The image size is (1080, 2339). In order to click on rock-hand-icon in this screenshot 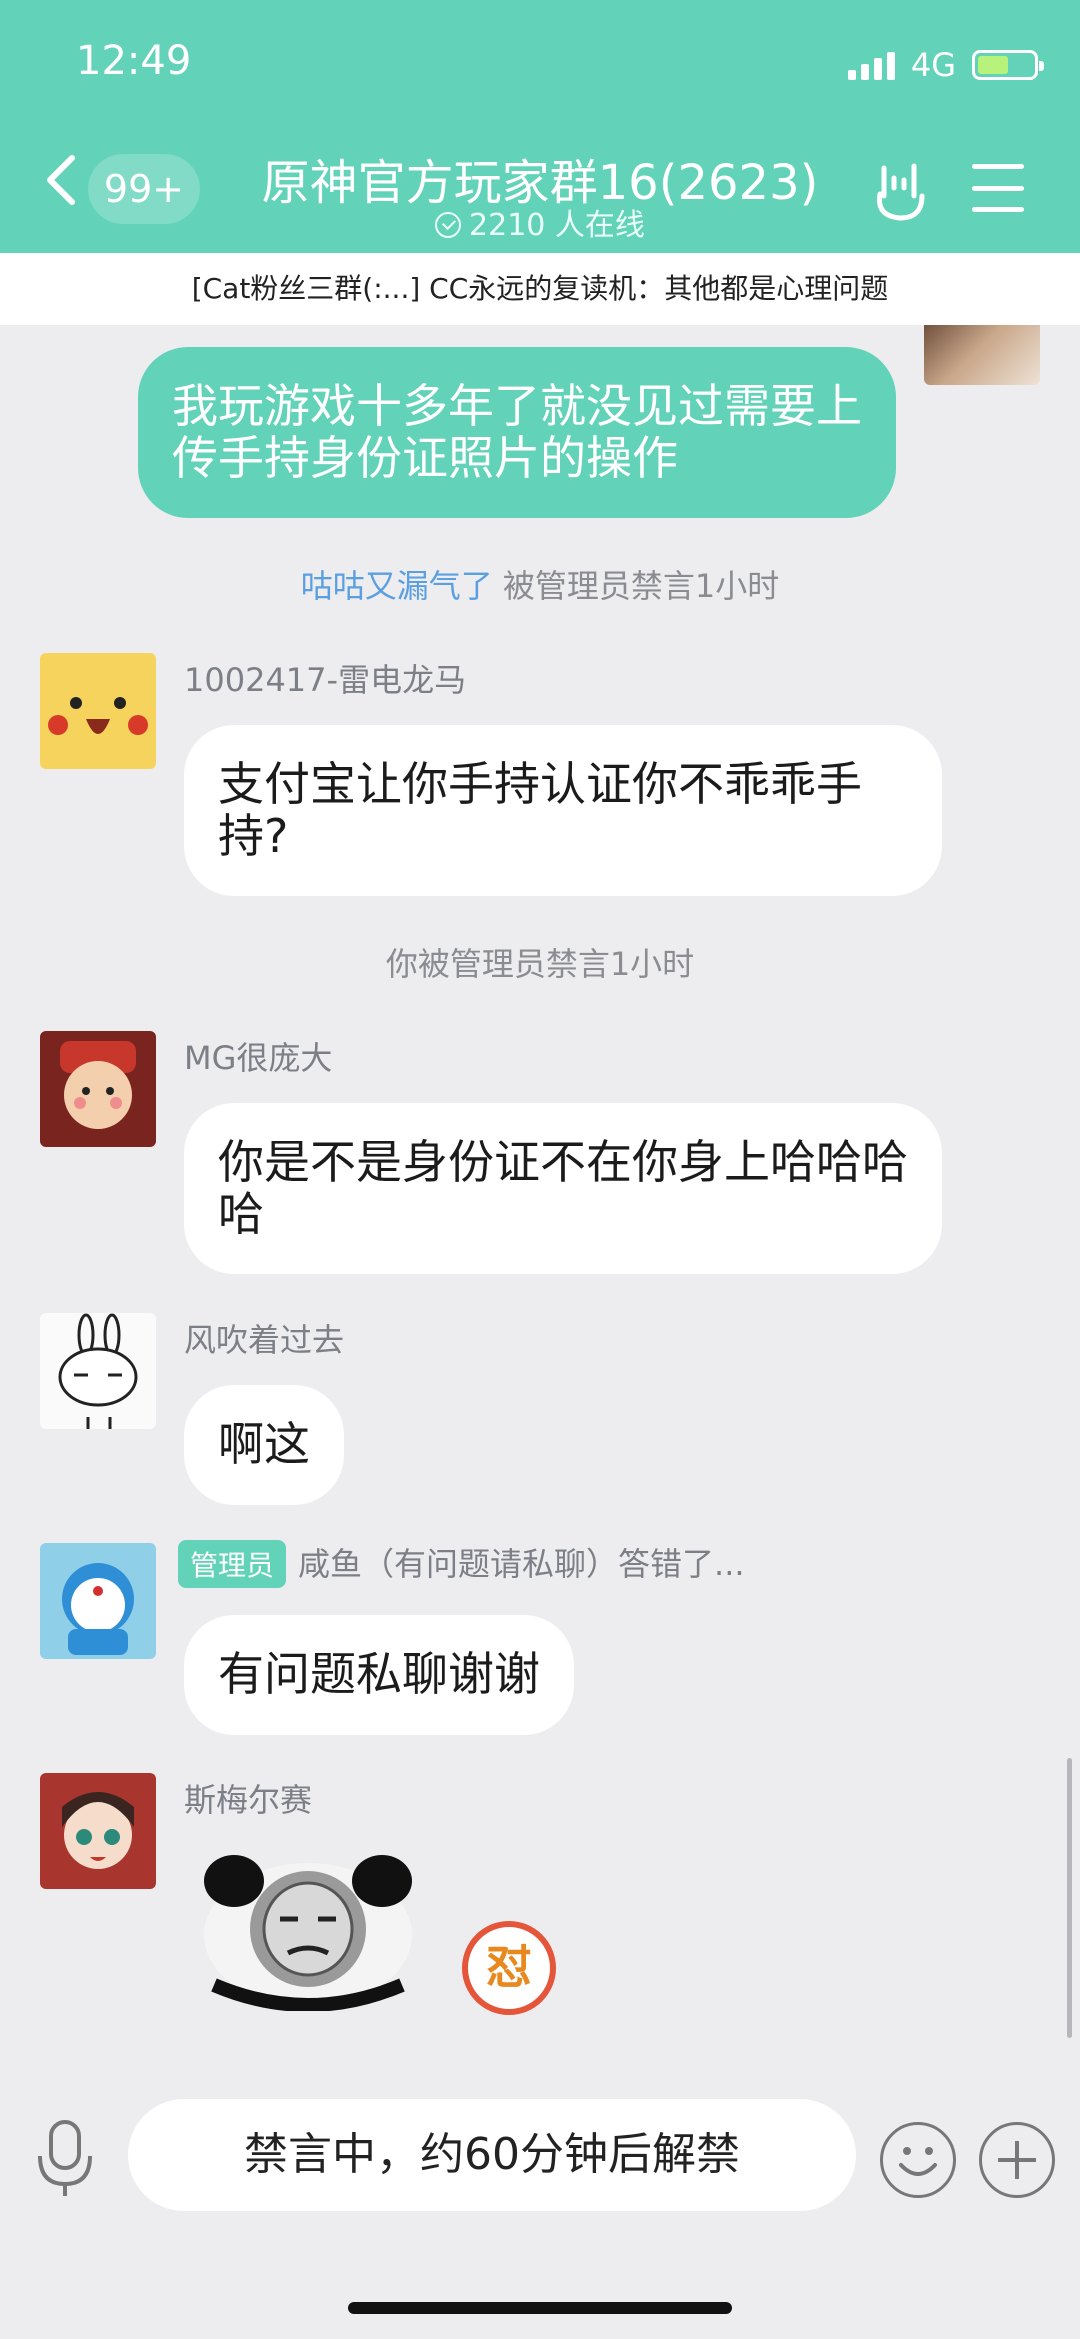, I will do `click(900, 192)`.